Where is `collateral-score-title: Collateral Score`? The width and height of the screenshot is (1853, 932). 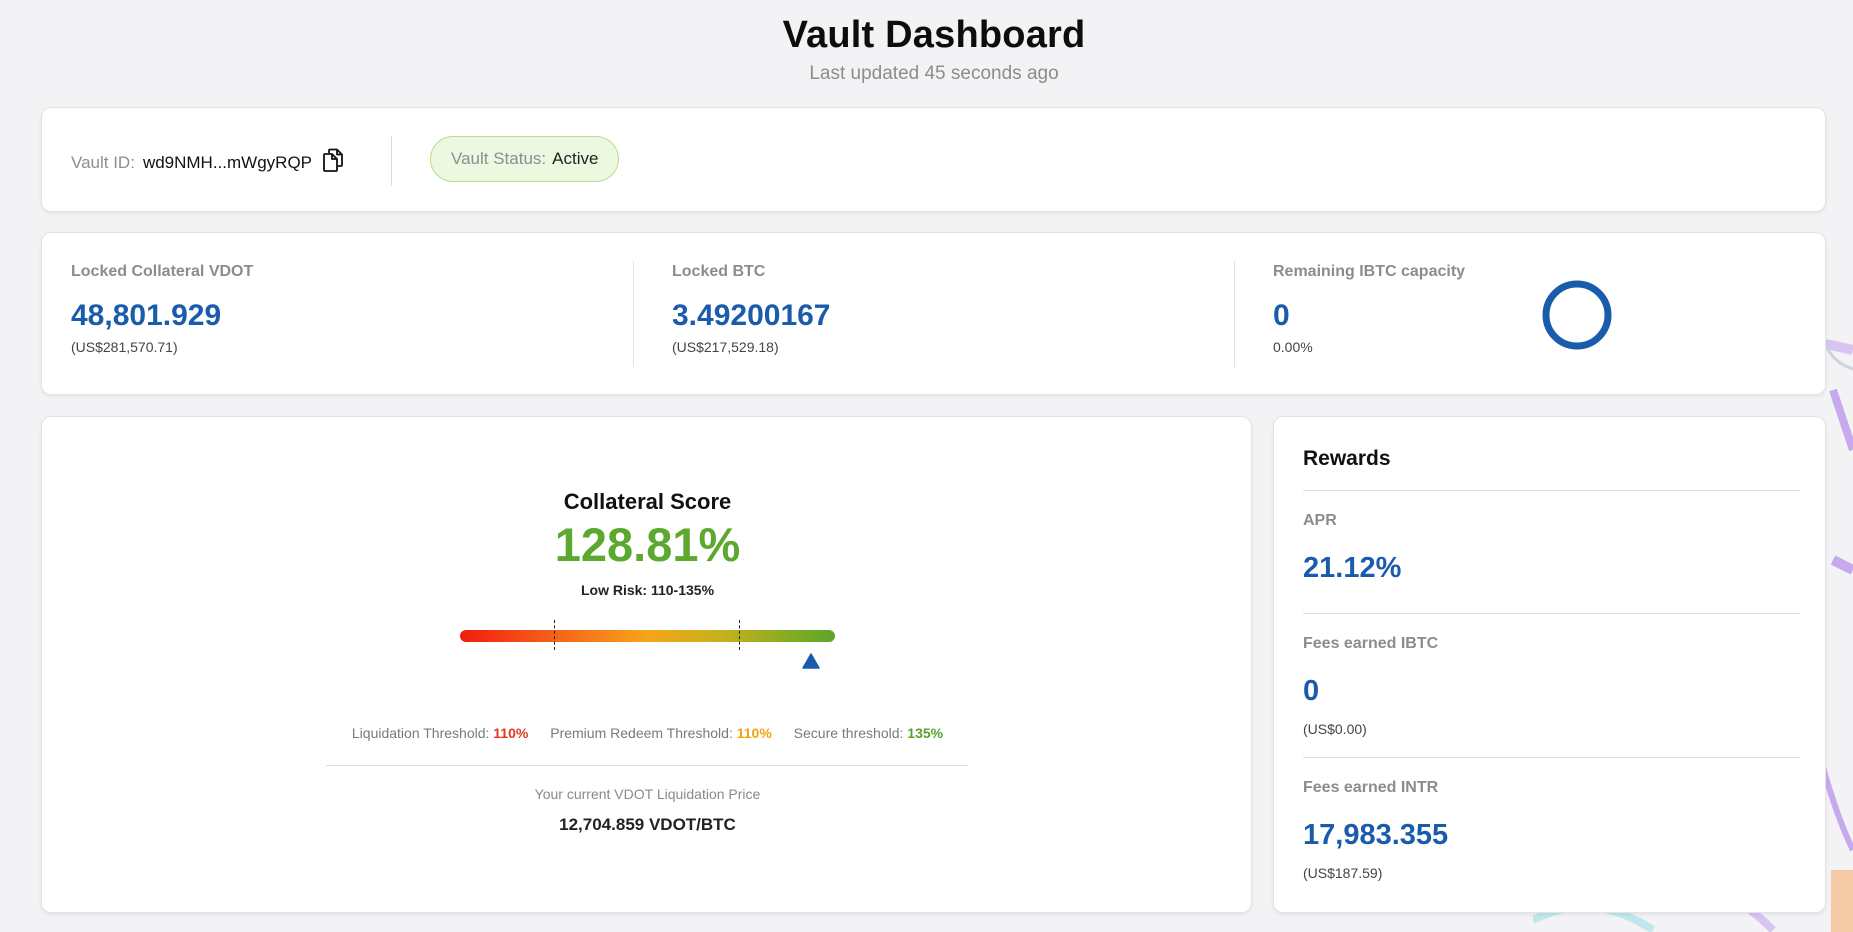 collateral-score-title: Collateral Score is located at coordinates (647, 501).